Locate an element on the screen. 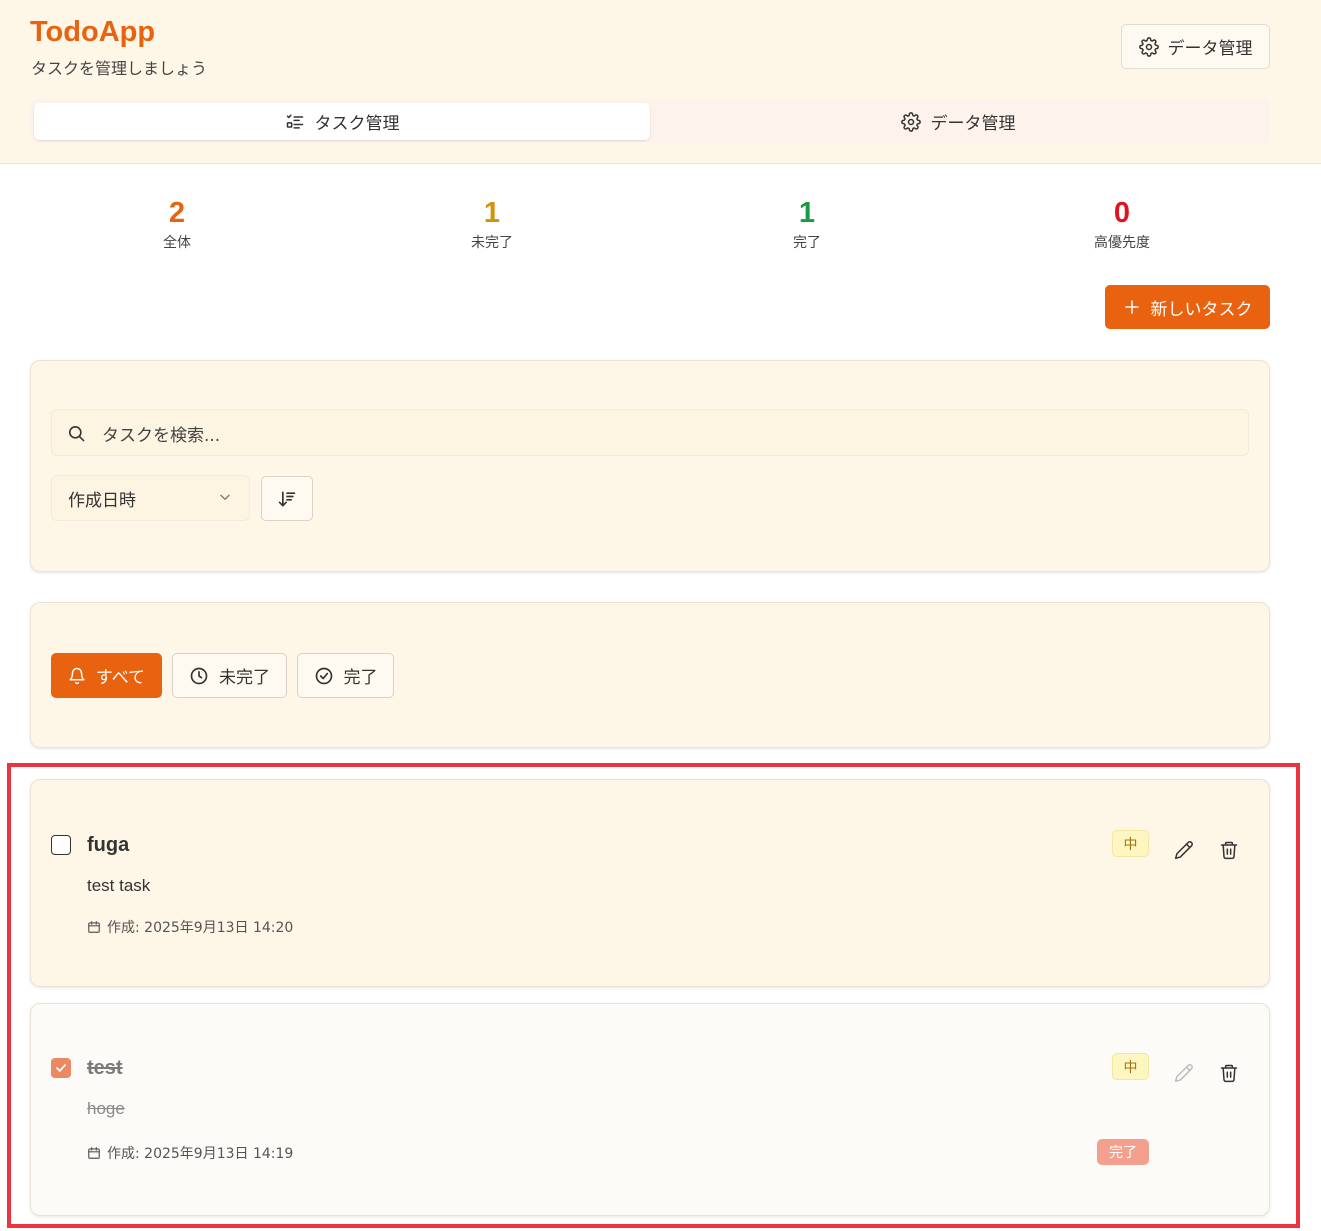 The image size is (1321, 1231). stat-label: 高優先度 is located at coordinates (1122, 243).